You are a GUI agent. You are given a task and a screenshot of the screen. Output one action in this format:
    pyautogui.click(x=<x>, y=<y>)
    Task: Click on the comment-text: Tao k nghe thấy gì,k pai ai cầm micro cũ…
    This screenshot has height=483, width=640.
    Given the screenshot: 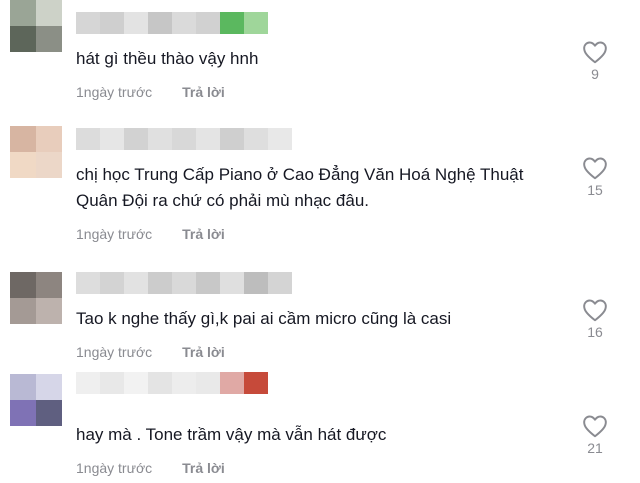 What is the action you would take?
    pyautogui.click(x=264, y=318)
    